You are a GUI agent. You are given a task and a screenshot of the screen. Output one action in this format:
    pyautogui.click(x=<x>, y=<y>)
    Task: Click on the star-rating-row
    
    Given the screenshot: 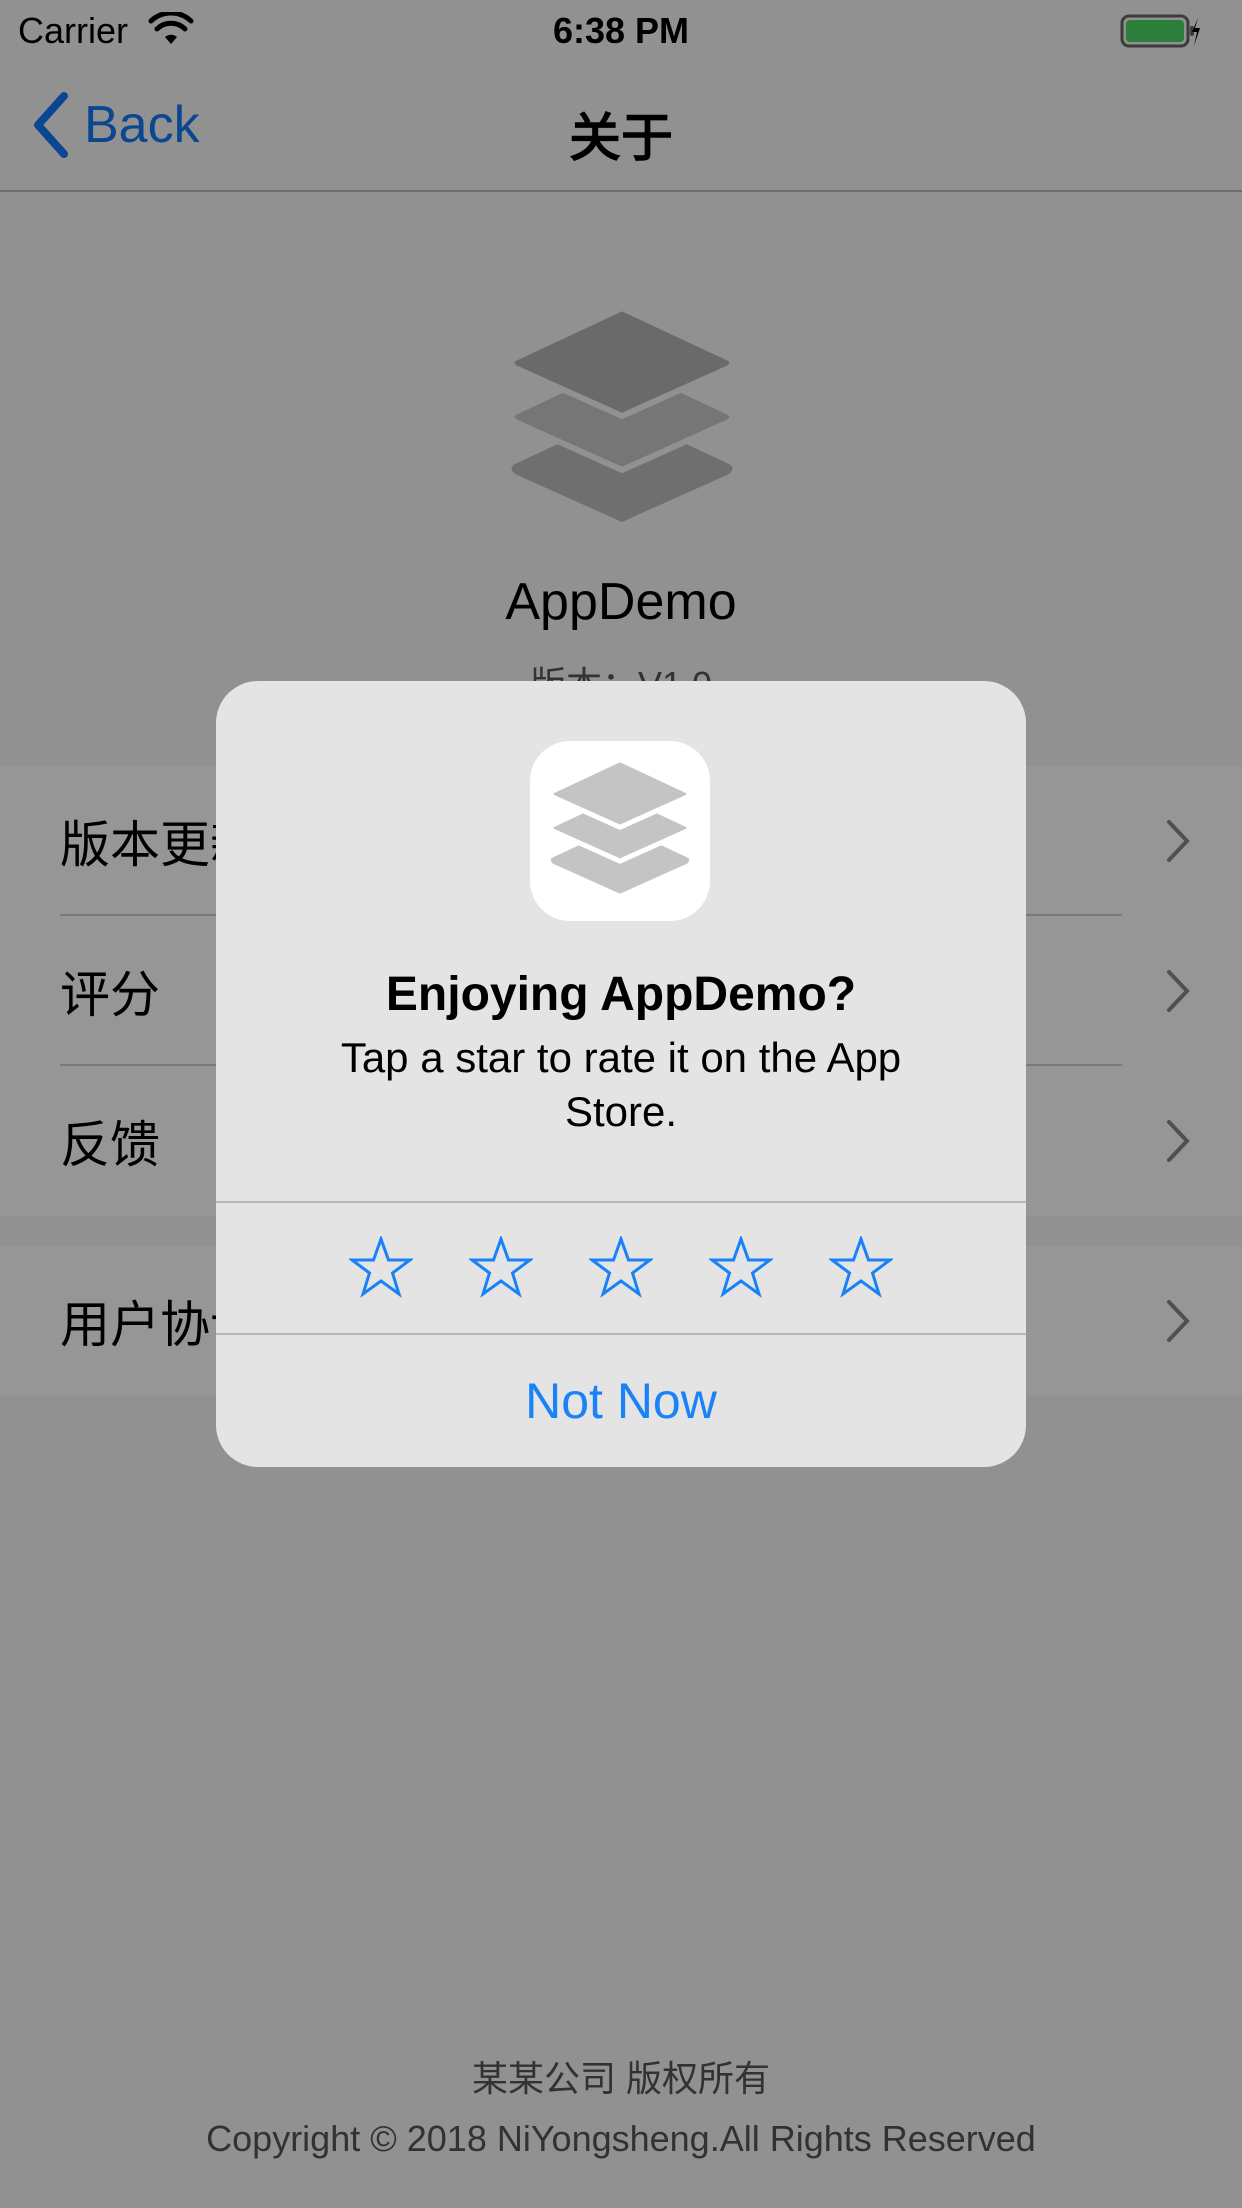 What is the action you would take?
    pyautogui.click(x=621, y=1268)
    